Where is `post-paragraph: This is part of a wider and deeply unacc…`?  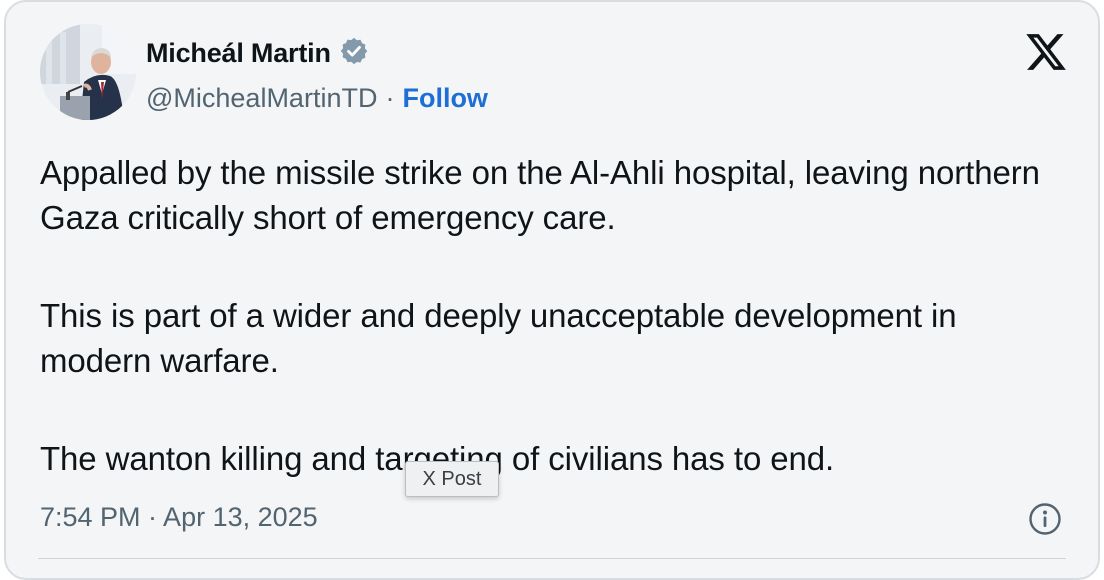 post-paragraph: This is part of a wider and deeply unacc… is located at coordinates (498, 338).